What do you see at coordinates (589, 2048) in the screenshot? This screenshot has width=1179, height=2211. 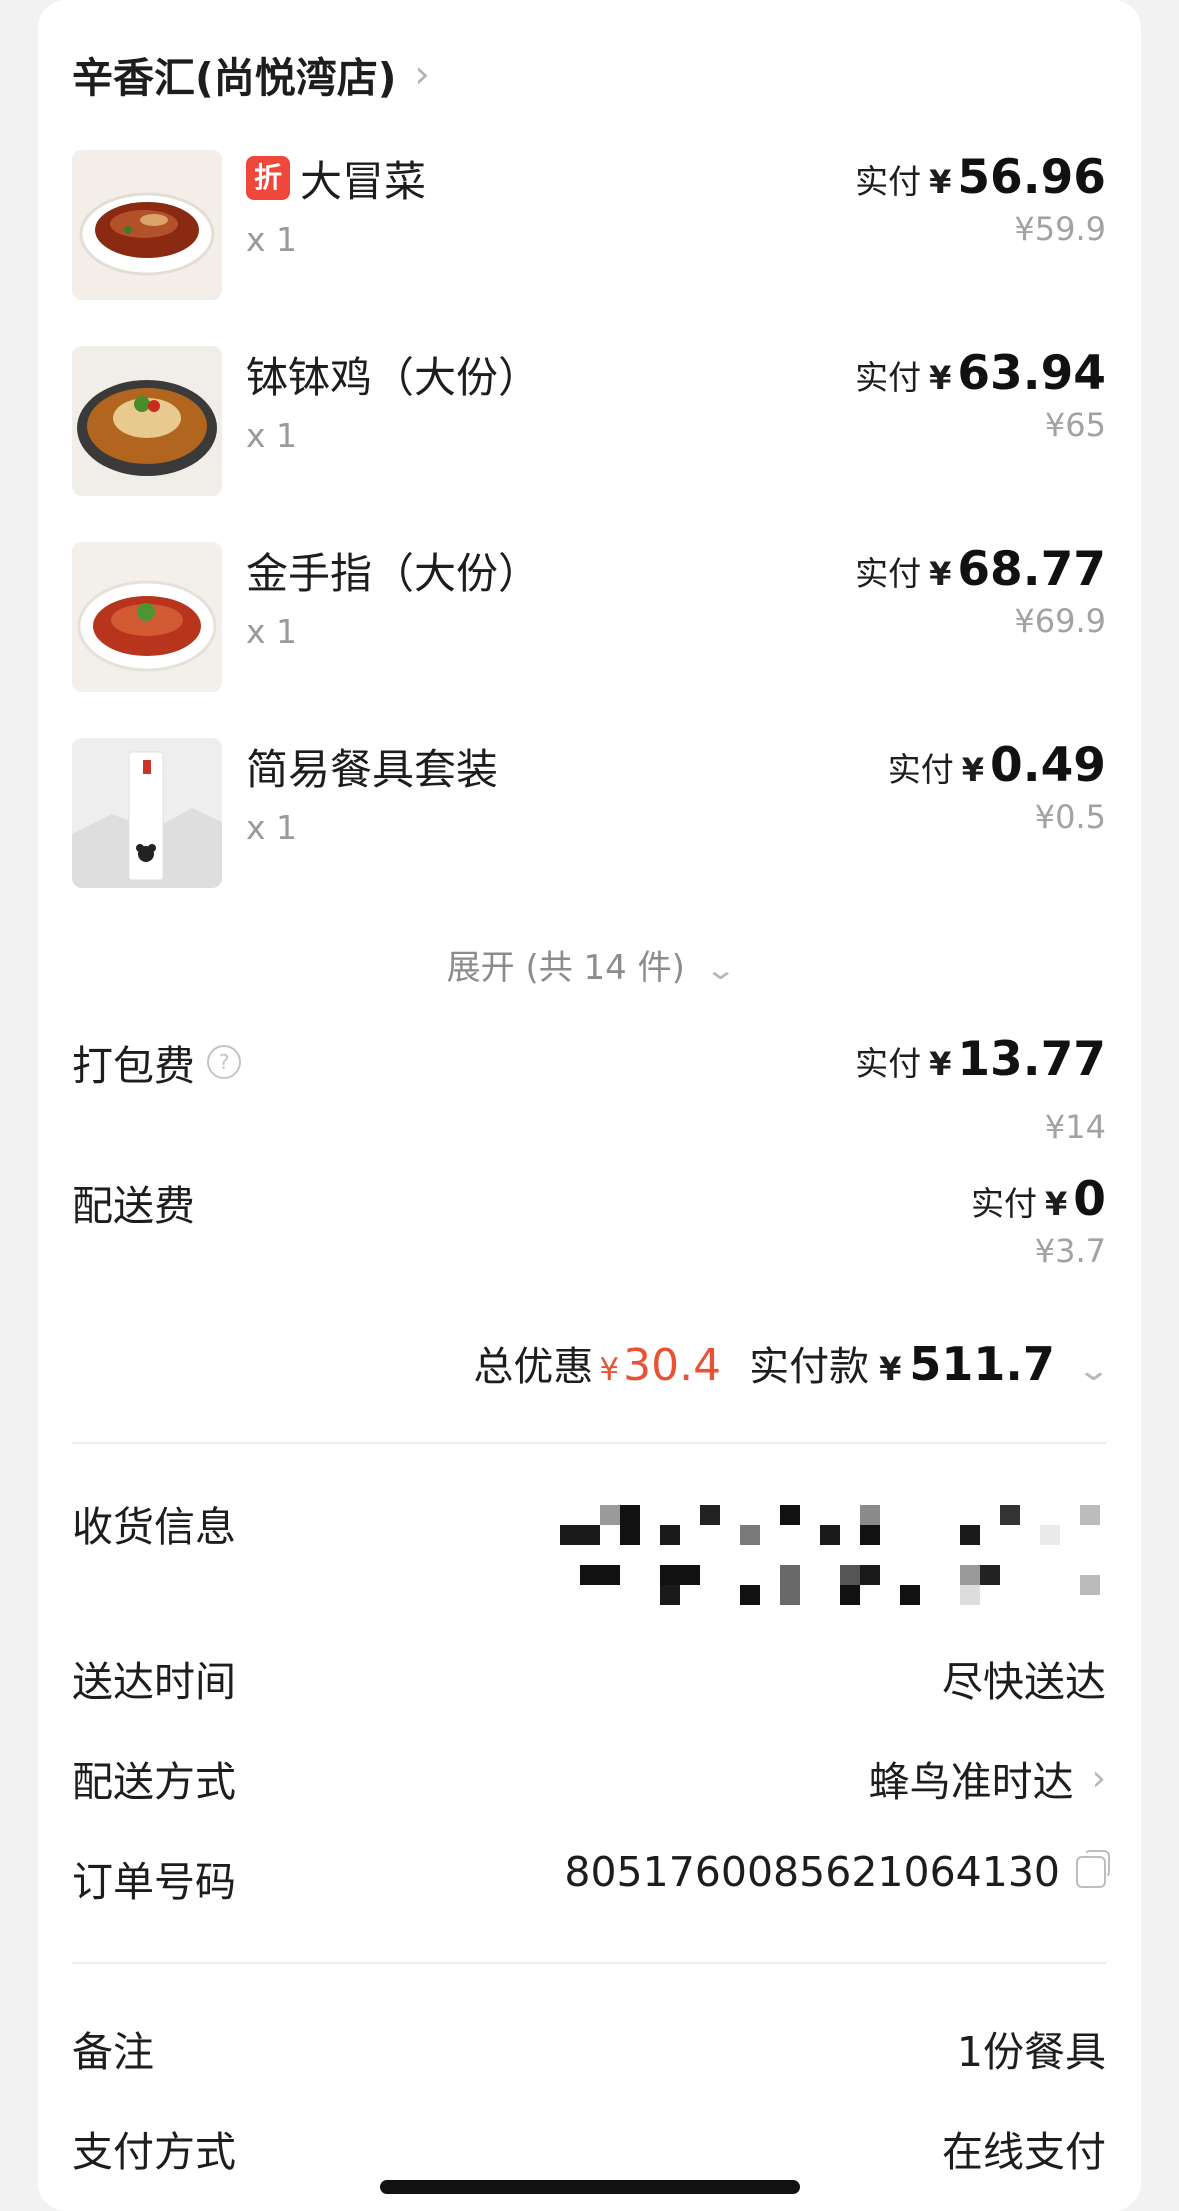 I see `note-row: 备注 1份餐具` at bounding box center [589, 2048].